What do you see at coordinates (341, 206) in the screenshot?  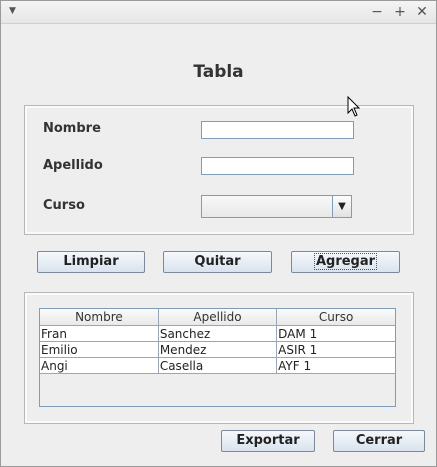 I see `chevron-down-icon: ▼` at bounding box center [341, 206].